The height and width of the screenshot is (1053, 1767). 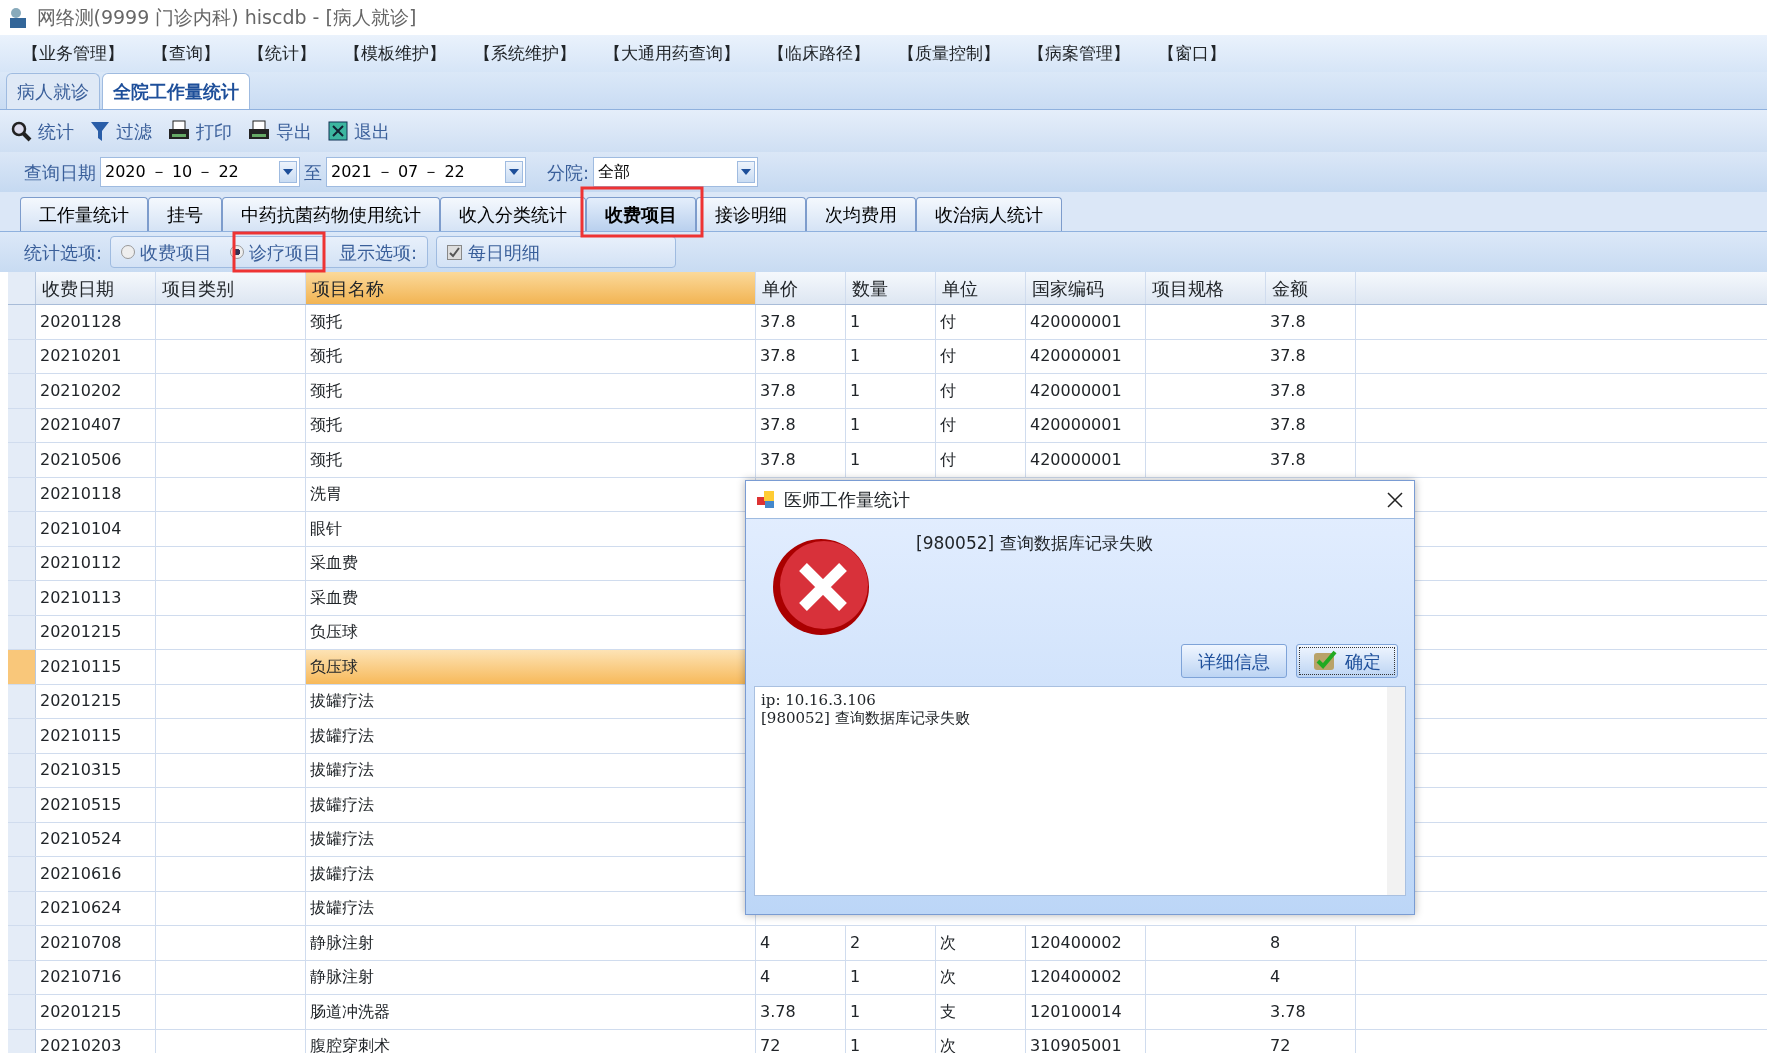 What do you see at coordinates (96, 770) in the screenshot?
I see `table-cell: 20210315` at bounding box center [96, 770].